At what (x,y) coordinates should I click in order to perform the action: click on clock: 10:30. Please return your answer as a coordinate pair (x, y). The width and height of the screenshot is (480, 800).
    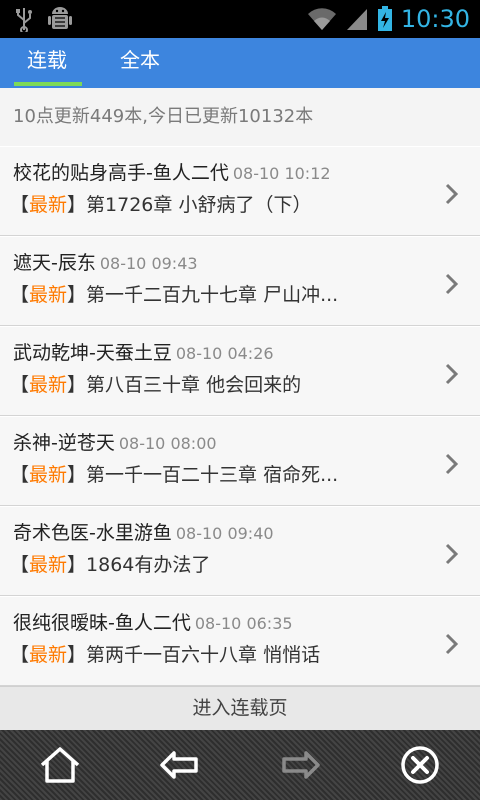
    Looking at the image, I should click on (435, 19).